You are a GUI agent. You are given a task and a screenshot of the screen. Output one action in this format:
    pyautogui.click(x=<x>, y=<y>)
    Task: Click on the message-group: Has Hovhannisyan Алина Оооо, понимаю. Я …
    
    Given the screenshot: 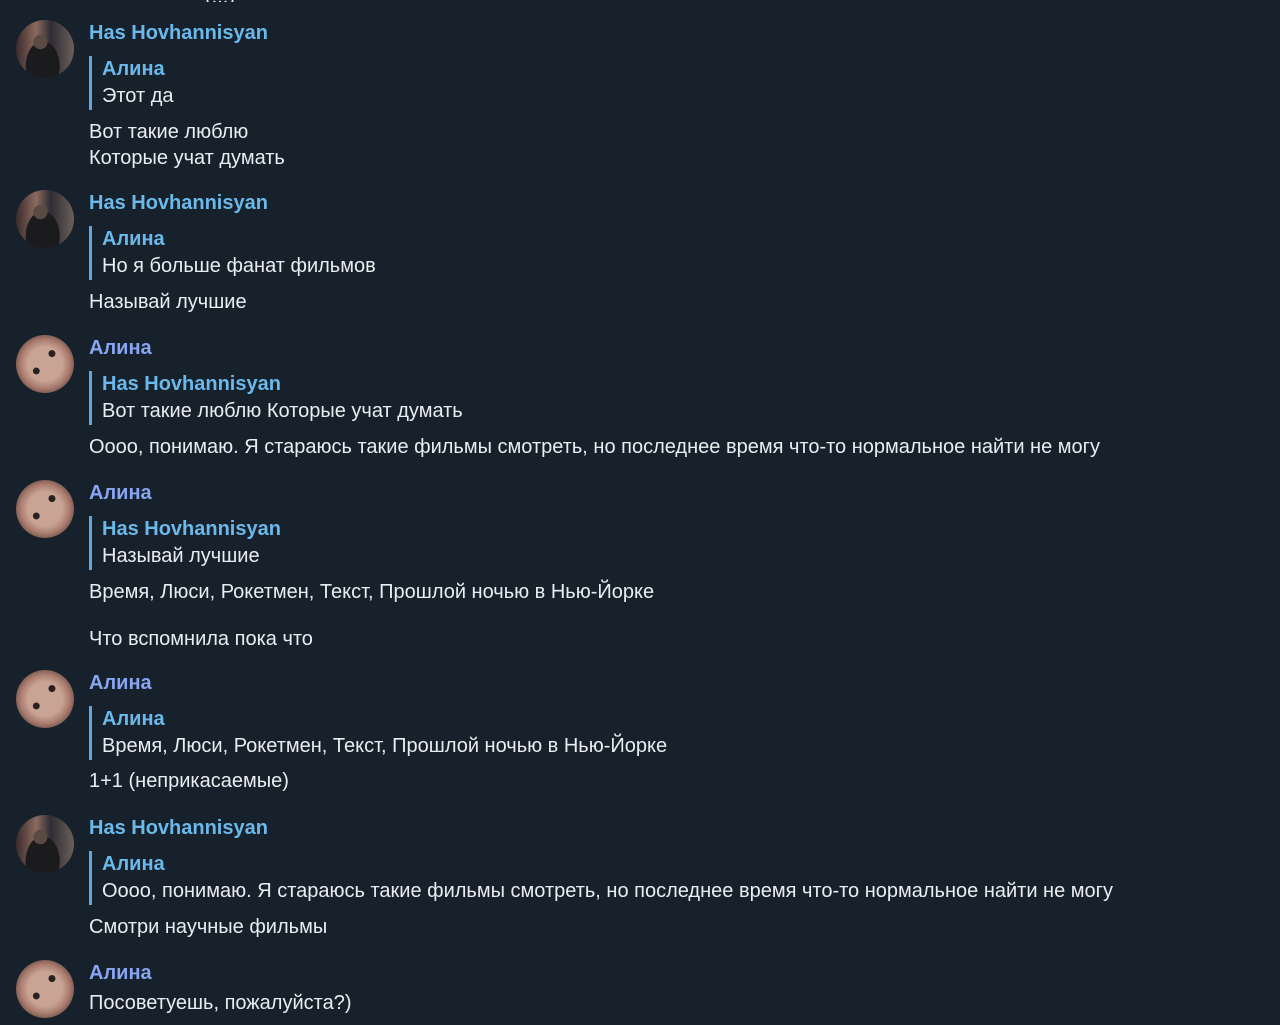 What is the action you would take?
    pyautogui.click(x=640, y=878)
    